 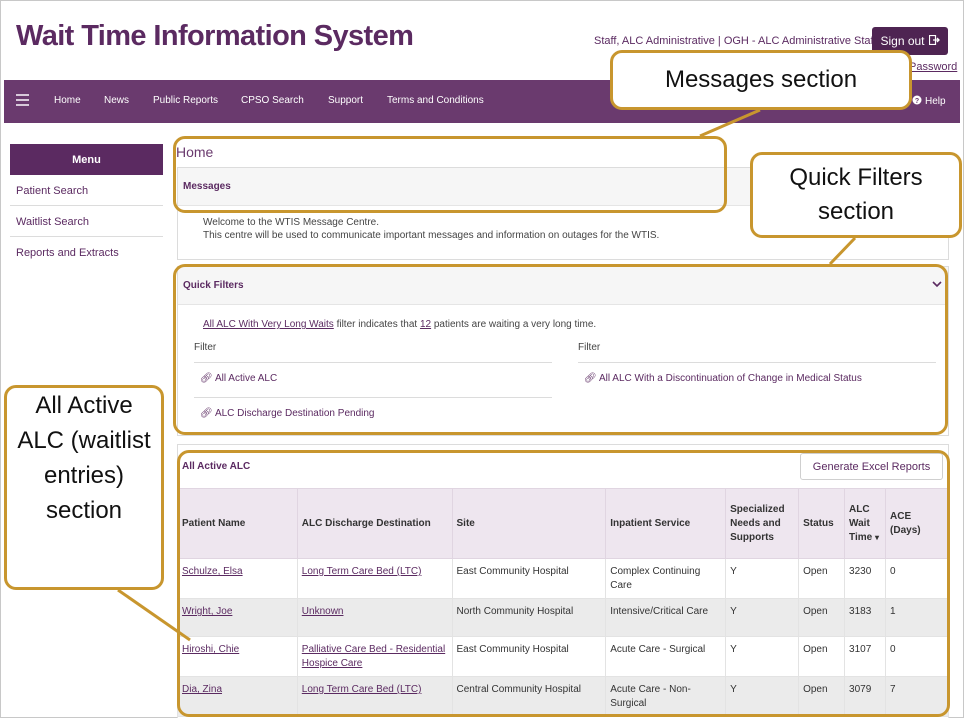 I want to click on app-title: Wait Time Information System, so click(x=215, y=36).